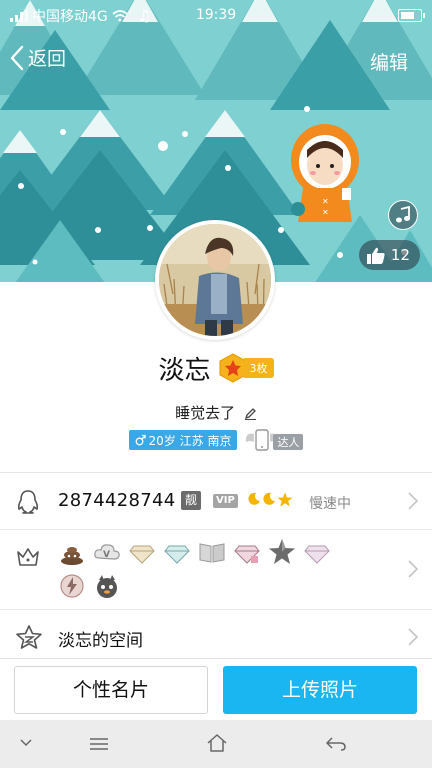 This screenshot has height=768, width=432. What do you see at coordinates (400, 255) in the screenshot?
I see `like-count: 12` at bounding box center [400, 255].